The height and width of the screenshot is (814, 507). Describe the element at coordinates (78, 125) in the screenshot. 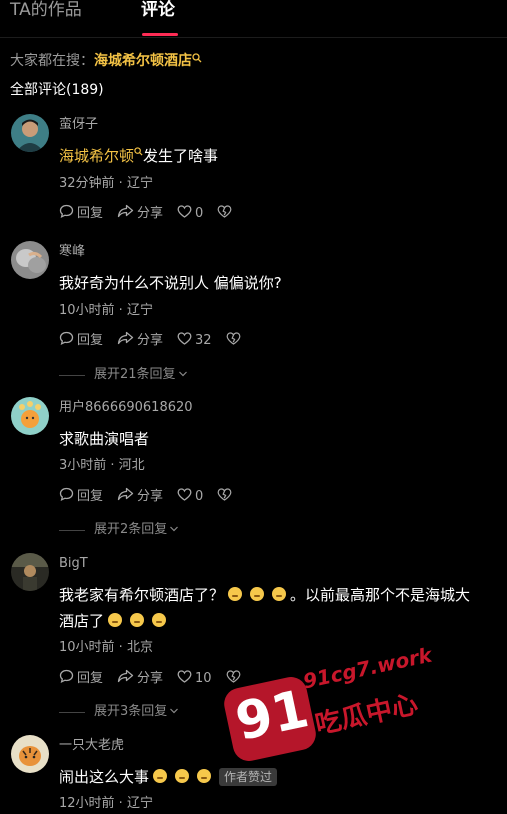

I see `comment-author: 蛮伢子` at that location.